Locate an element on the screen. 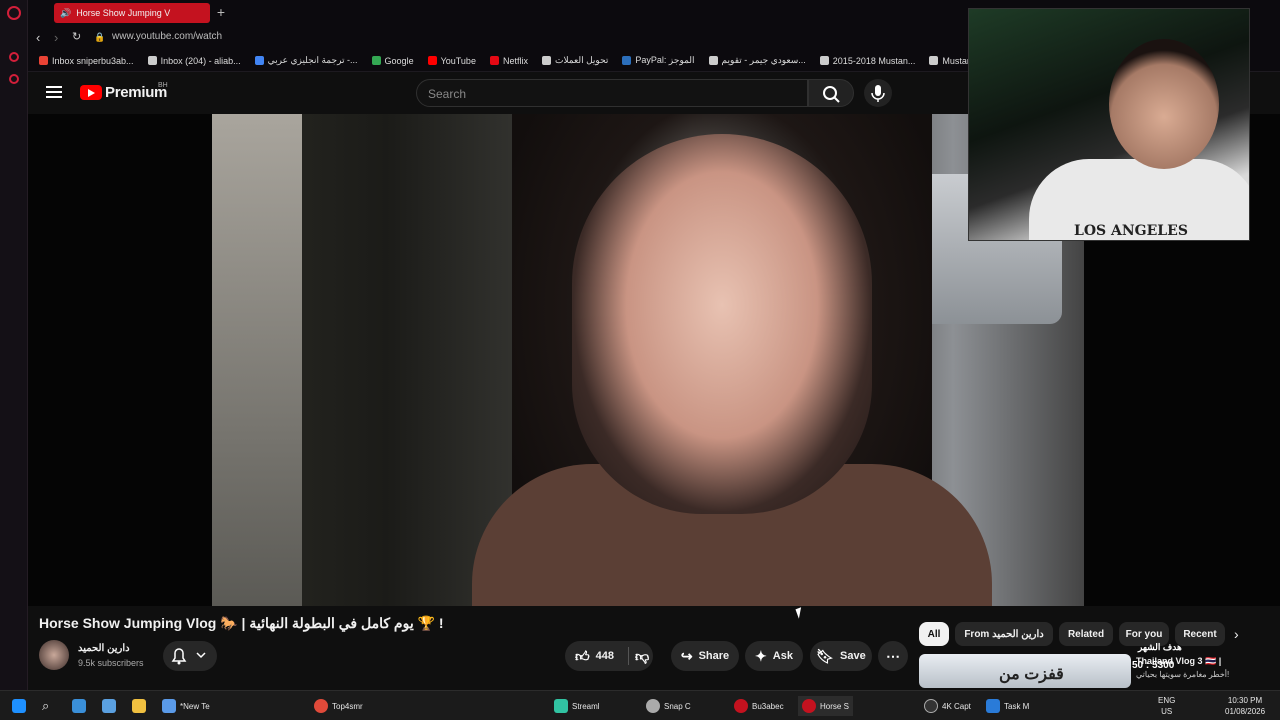 This screenshot has width=1280, height=720. start-button is located at coordinates (19, 706).